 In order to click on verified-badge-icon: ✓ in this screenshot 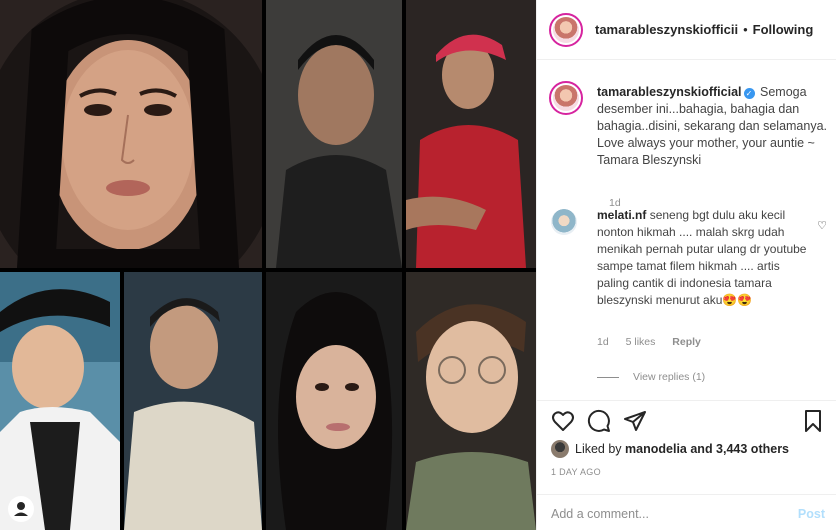, I will do `click(749, 93)`.